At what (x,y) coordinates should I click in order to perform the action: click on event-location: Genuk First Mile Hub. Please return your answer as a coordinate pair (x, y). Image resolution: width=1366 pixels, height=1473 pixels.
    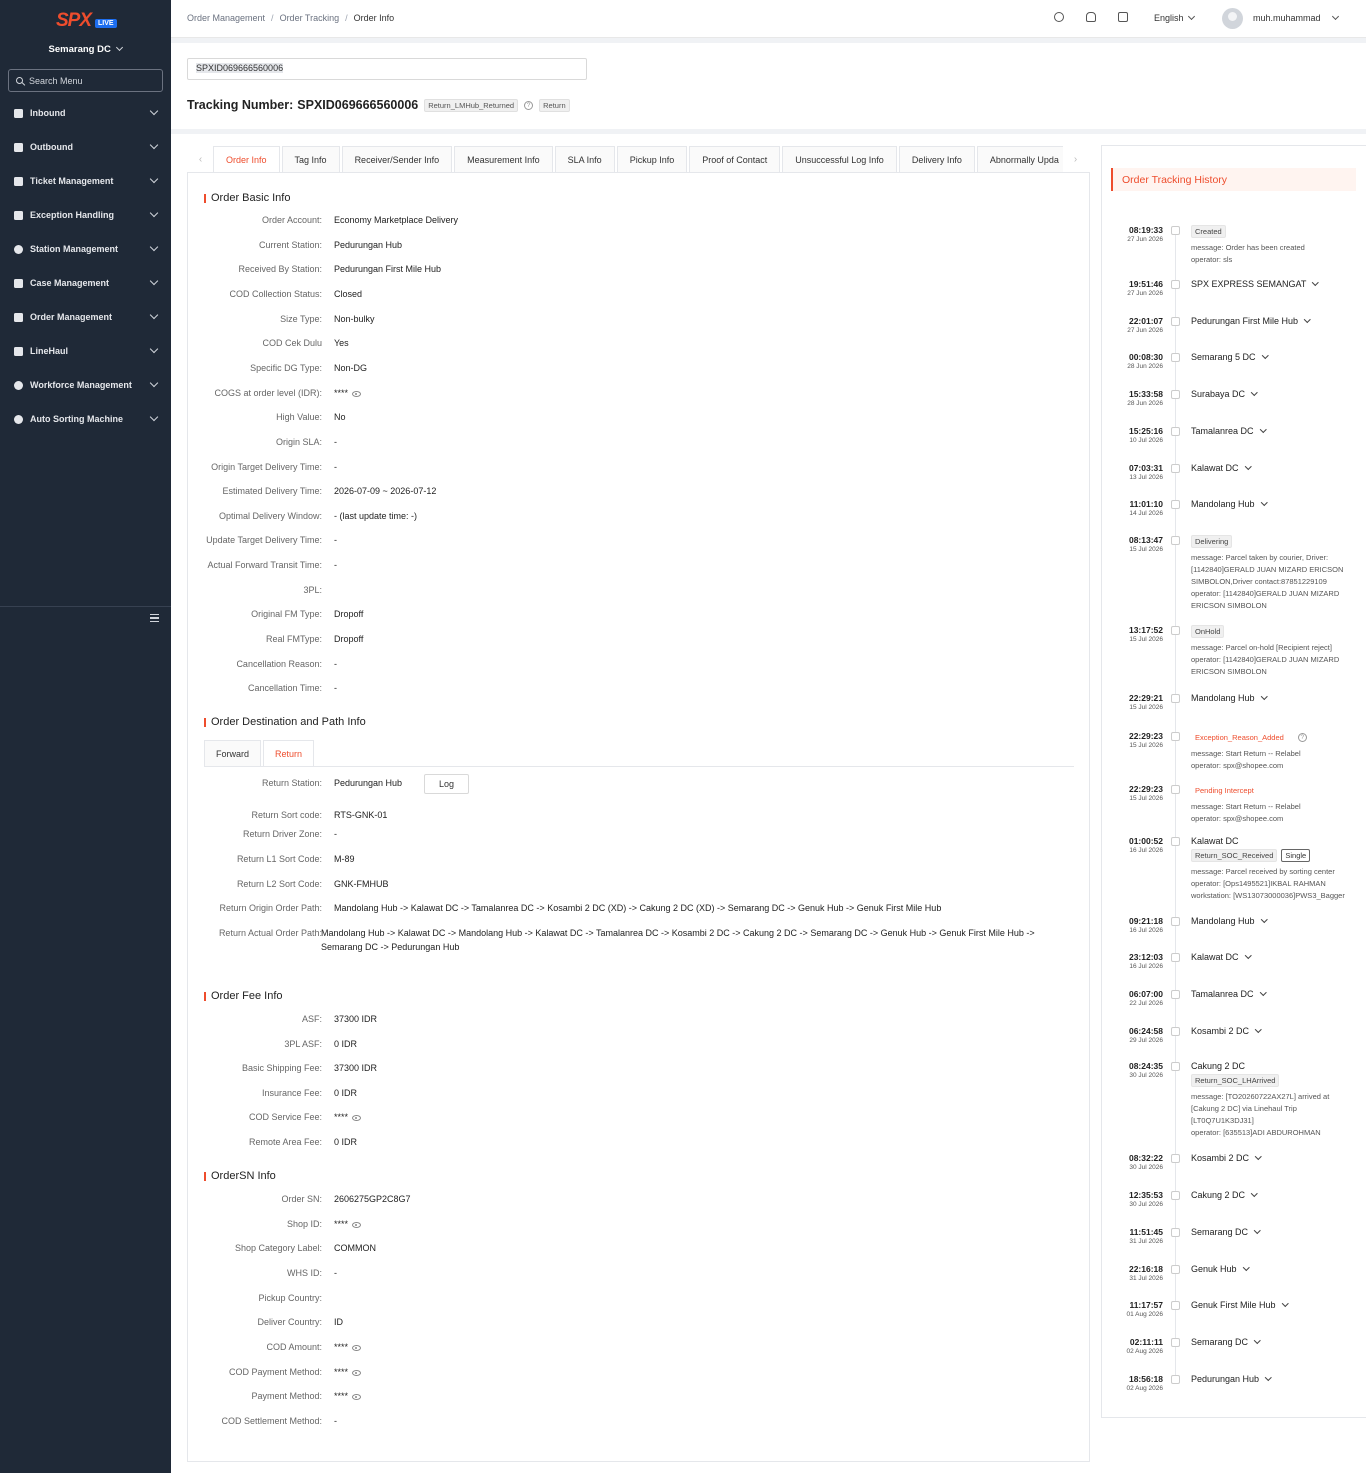
    Looking at the image, I should click on (1276, 1305).